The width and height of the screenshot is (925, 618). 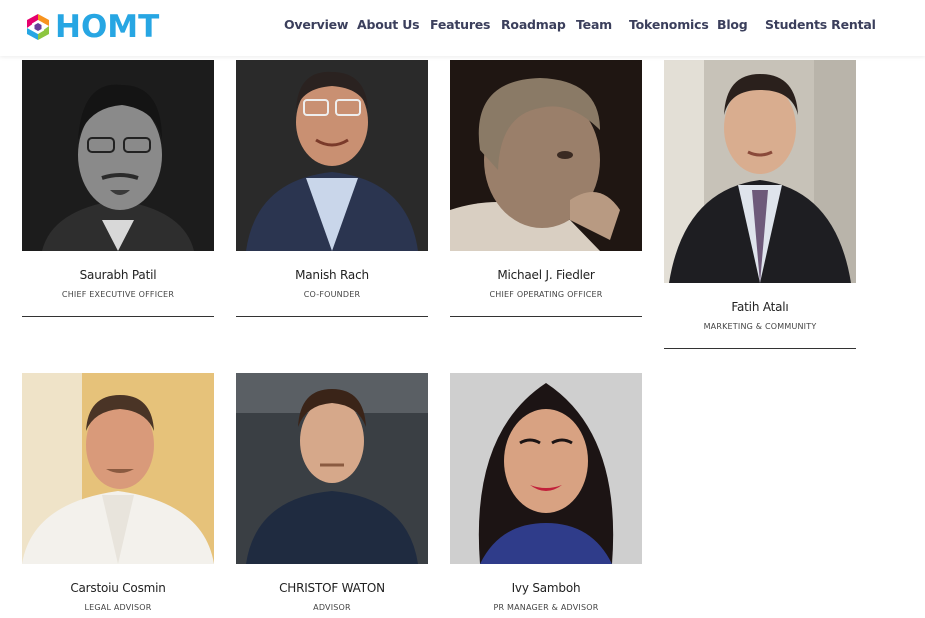 I want to click on nav-tokenomics: Tokenomics, so click(x=669, y=24).